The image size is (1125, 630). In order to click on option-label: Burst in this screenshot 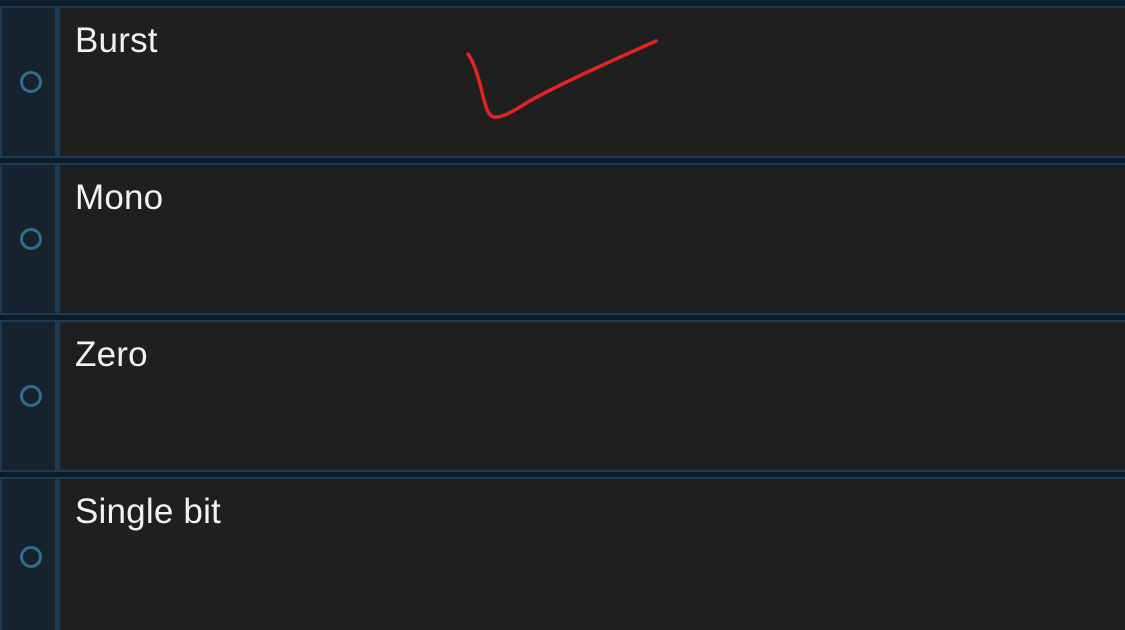, I will do `click(116, 40)`.